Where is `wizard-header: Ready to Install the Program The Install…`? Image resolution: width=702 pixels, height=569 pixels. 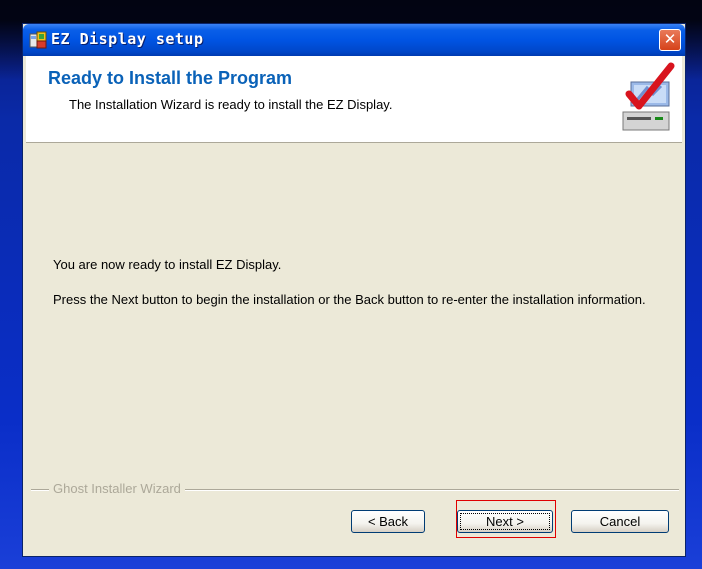 wizard-header: Ready to Install the Program The Install… is located at coordinates (354, 99).